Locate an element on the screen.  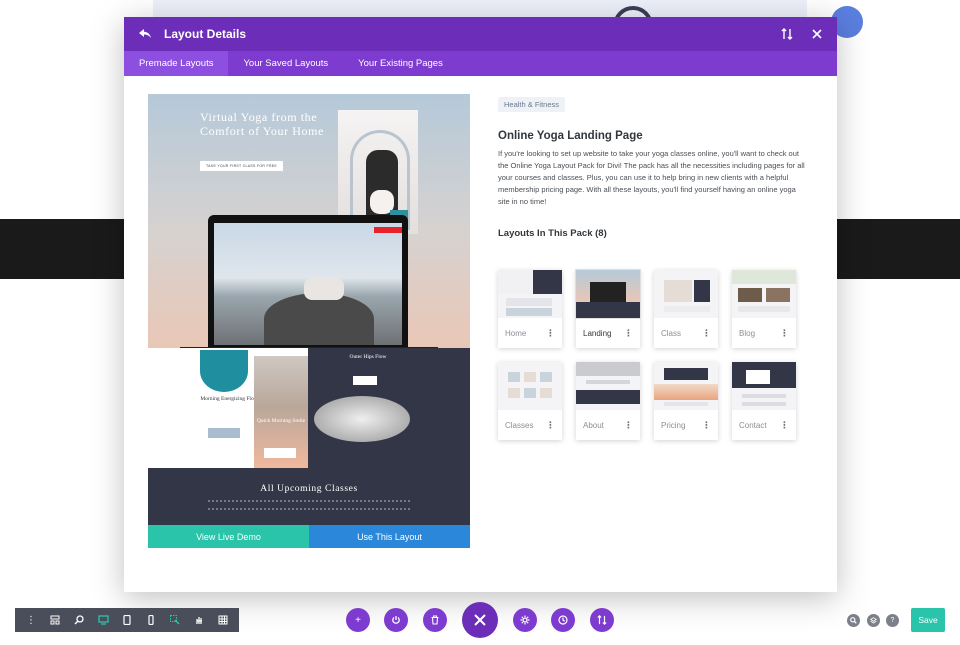
layout-card-class: Class ⋮ is located at coordinates (686, 309).